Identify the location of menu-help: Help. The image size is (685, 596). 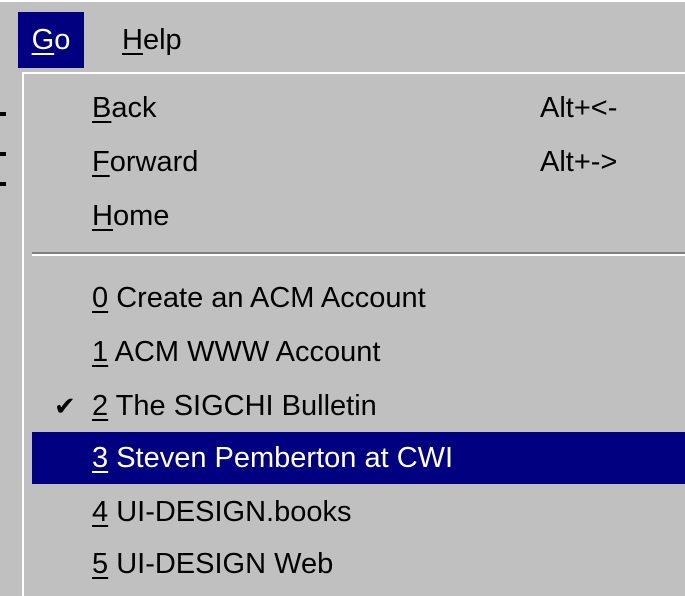
(152, 40).